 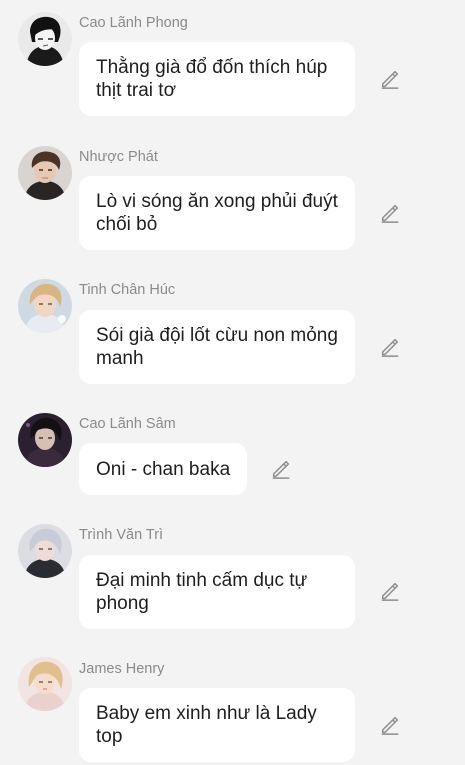 I want to click on message-bubble: Sói già đội lốt cừu non mỏng manh, so click(x=217, y=347).